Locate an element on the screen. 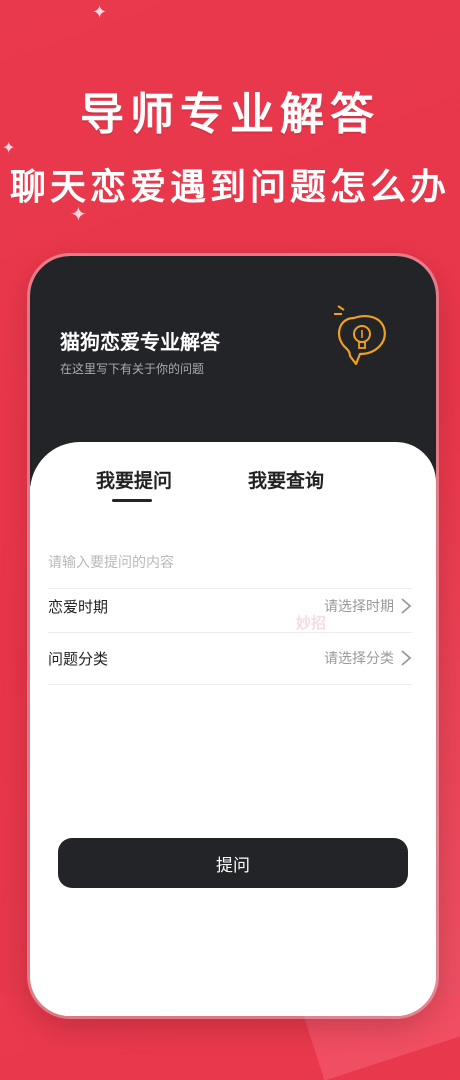 The image size is (460, 1080). tab-ask: 我要提问 is located at coordinates (134, 479).